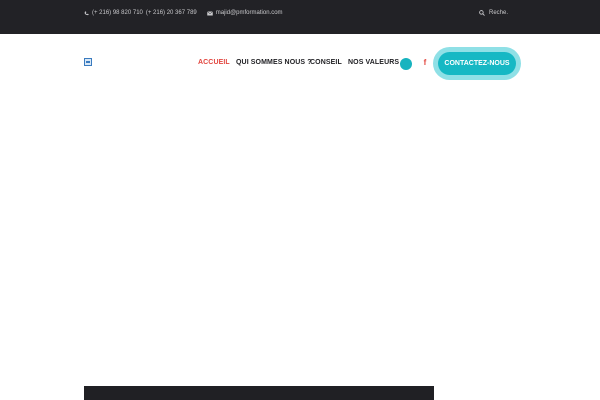 This screenshot has width=600, height=400. Describe the element at coordinates (498, 13) in the screenshot. I see `search-input: Reche.` at that location.